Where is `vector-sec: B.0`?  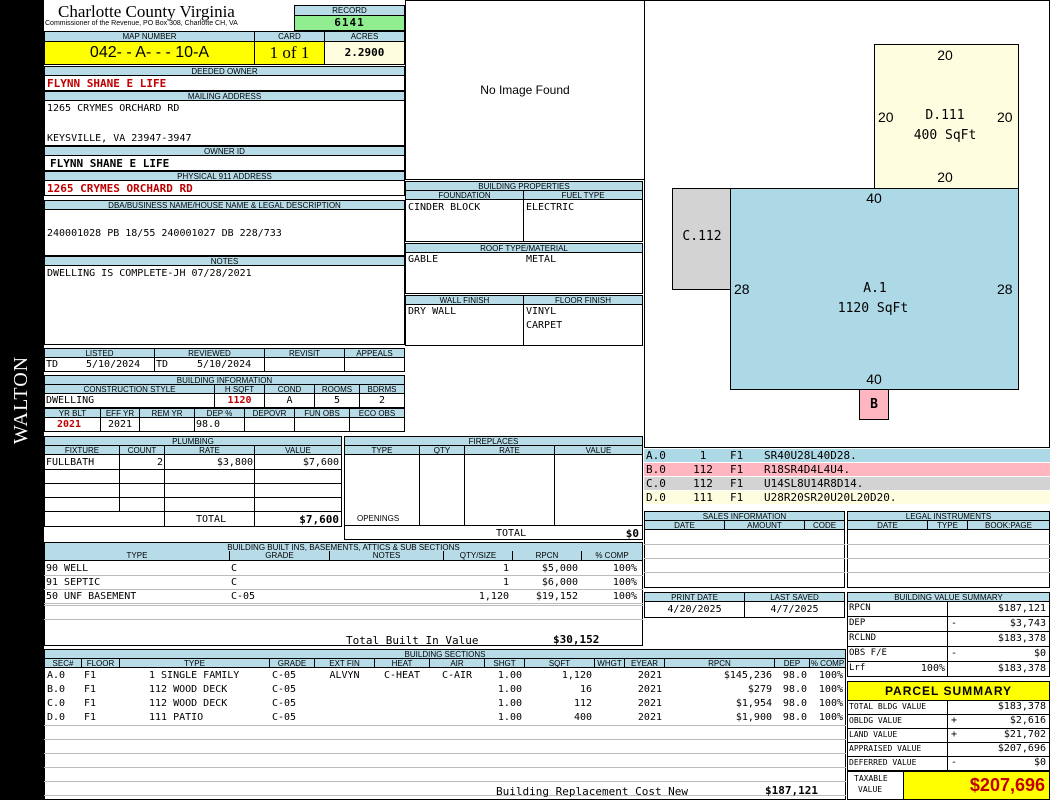
vector-sec: B.0 is located at coordinates (656, 469).